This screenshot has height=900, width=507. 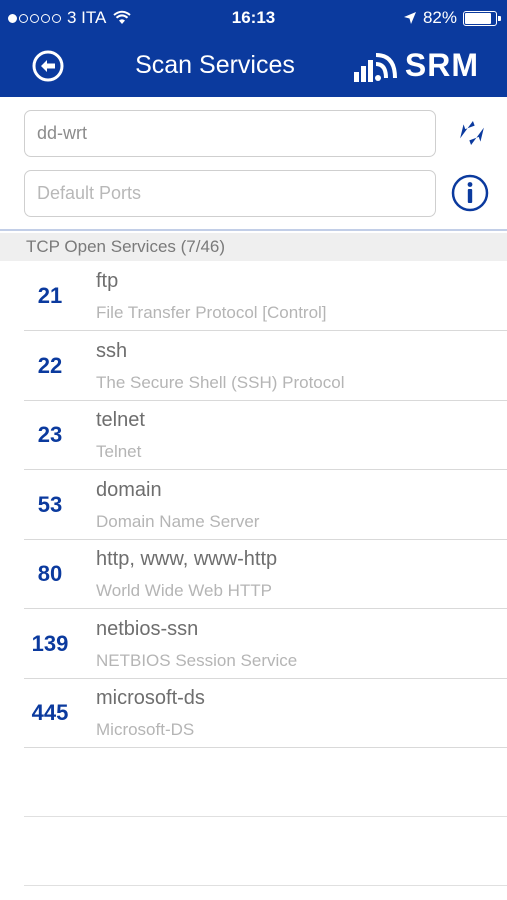 I want to click on service-port: 53, so click(x=50, y=504).